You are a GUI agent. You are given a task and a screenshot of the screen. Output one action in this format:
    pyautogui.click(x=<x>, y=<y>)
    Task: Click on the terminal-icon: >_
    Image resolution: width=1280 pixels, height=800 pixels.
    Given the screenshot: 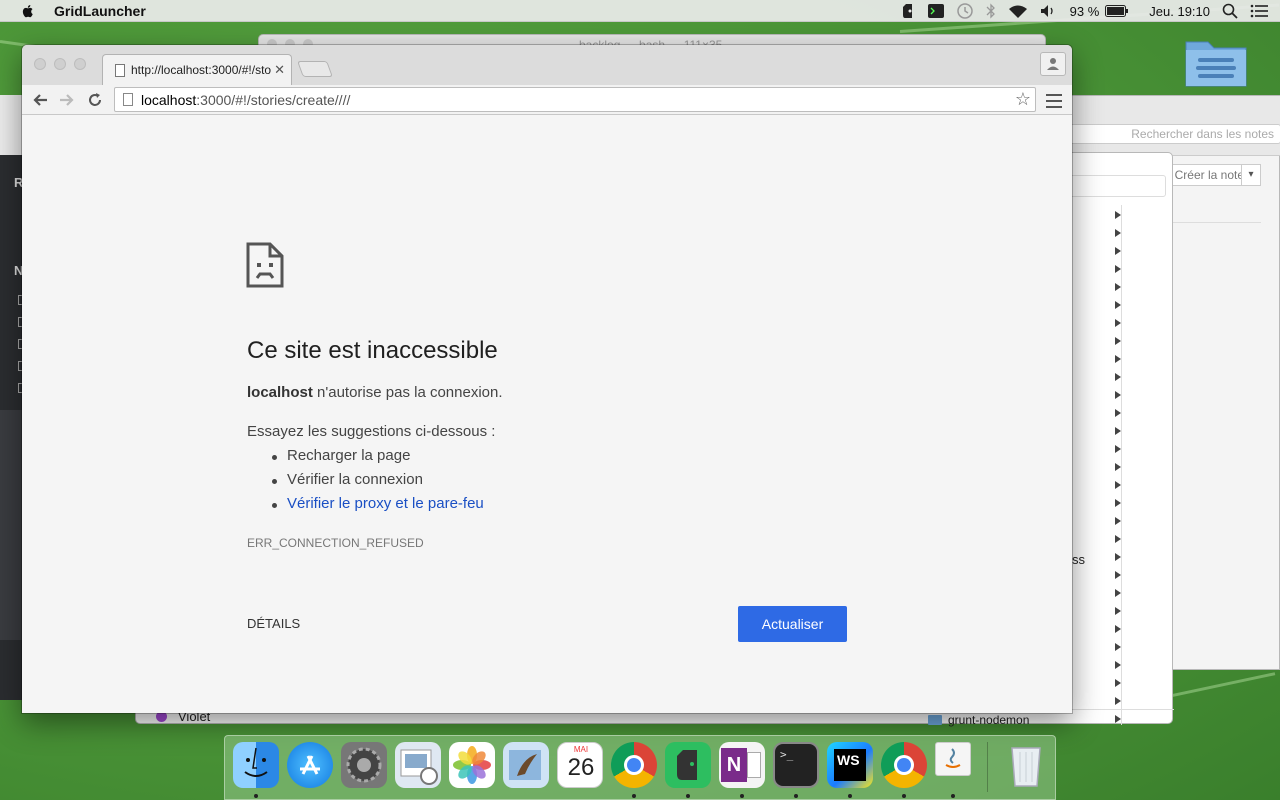 What is the action you would take?
    pyautogui.click(x=796, y=765)
    